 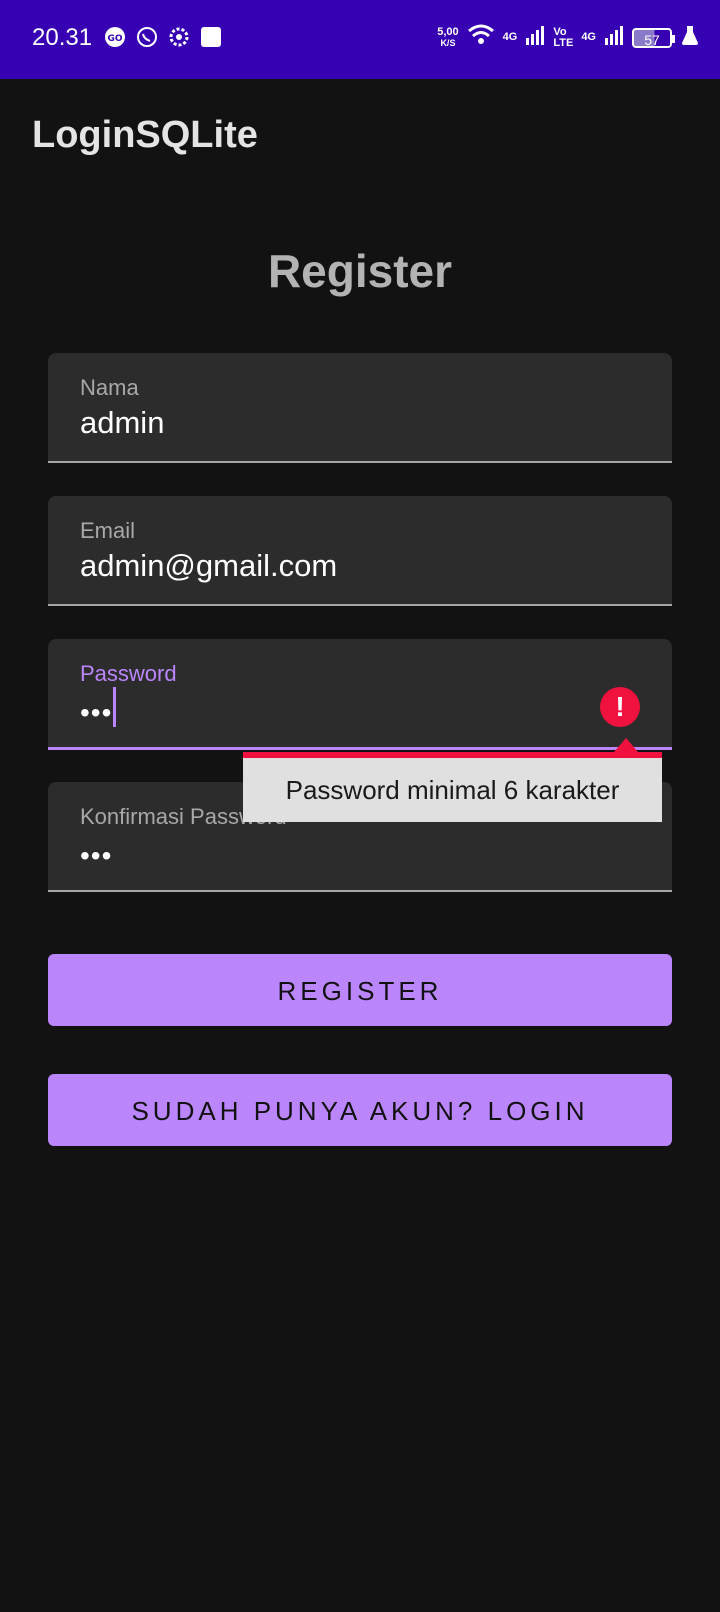 What do you see at coordinates (360, 551) in the screenshot?
I see `email-field: Email admin@gmail.com` at bounding box center [360, 551].